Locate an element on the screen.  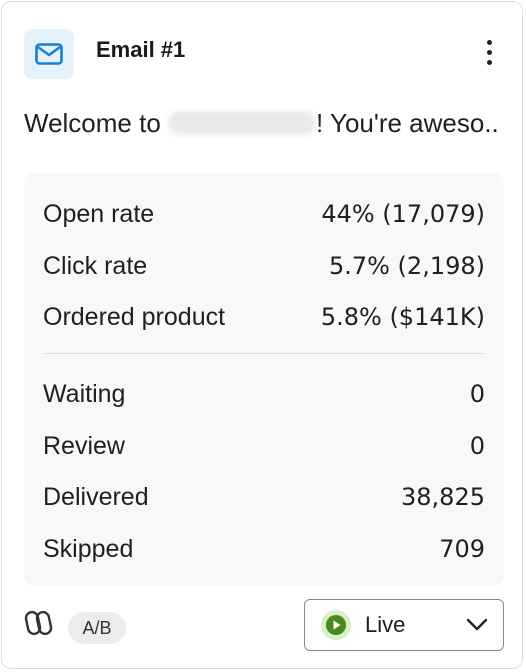
metric-label: Click rate is located at coordinates (95, 265).